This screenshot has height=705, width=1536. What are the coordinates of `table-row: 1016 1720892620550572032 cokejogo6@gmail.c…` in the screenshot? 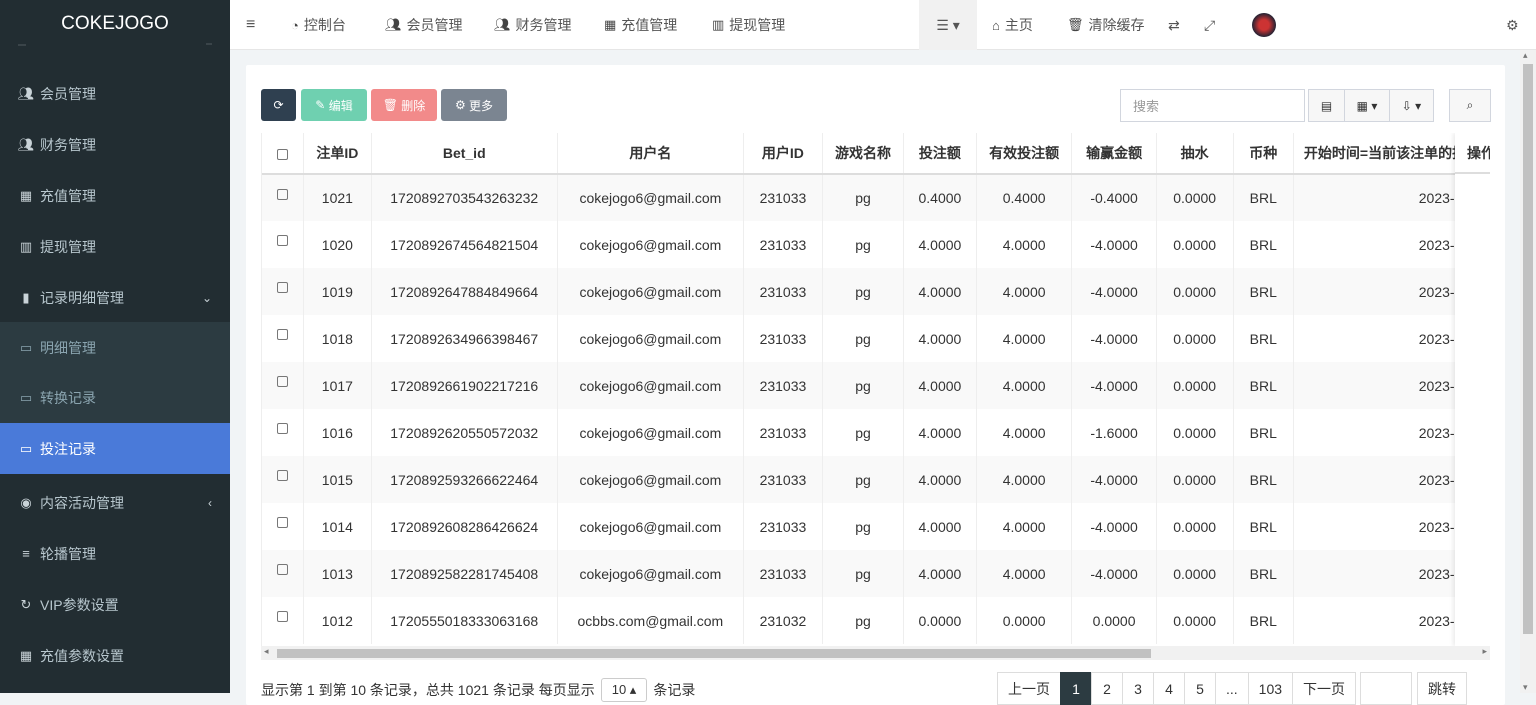 It's located at (876, 432).